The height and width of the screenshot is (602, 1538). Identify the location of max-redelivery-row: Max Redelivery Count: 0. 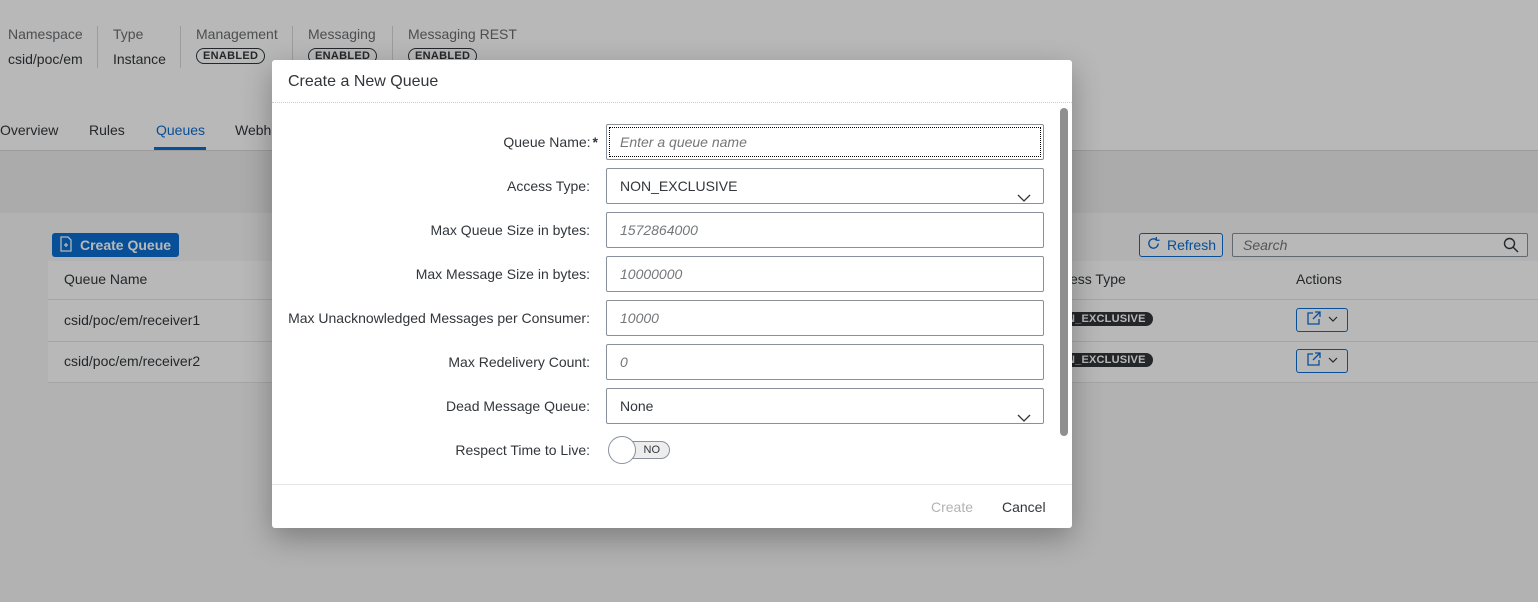
(662, 362).